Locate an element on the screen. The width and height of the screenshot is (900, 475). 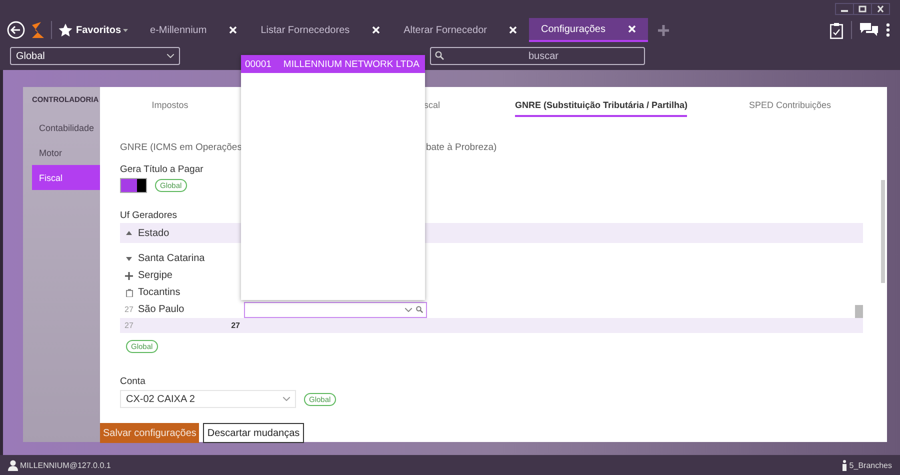
user-icon is located at coordinates (13, 465).